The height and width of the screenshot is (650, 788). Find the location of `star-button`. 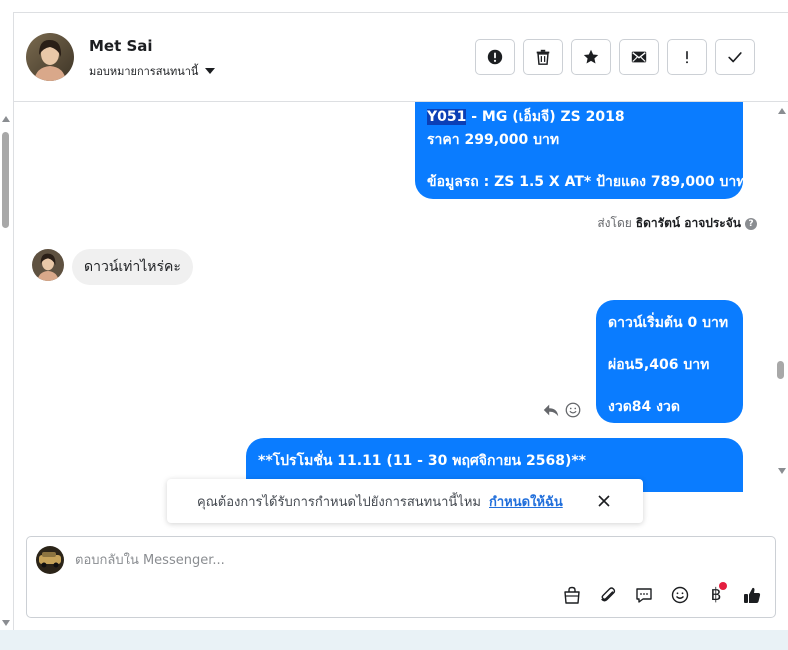

star-button is located at coordinates (591, 57).